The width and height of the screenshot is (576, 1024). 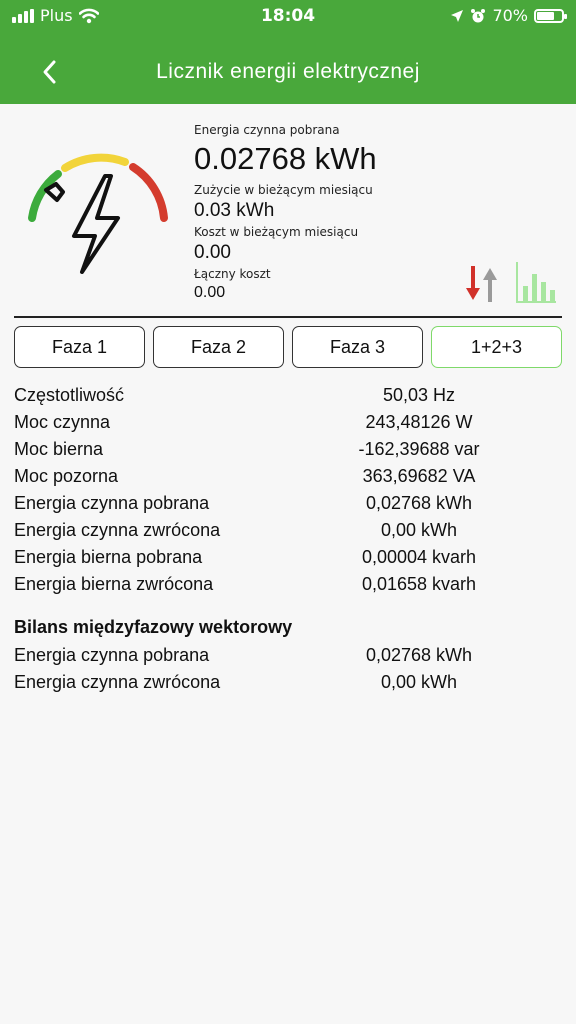 What do you see at coordinates (288, 530) in the screenshot?
I see `param-row: Energia czynna zwrócona 0,00 kWh` at bounding box center [288, 530].